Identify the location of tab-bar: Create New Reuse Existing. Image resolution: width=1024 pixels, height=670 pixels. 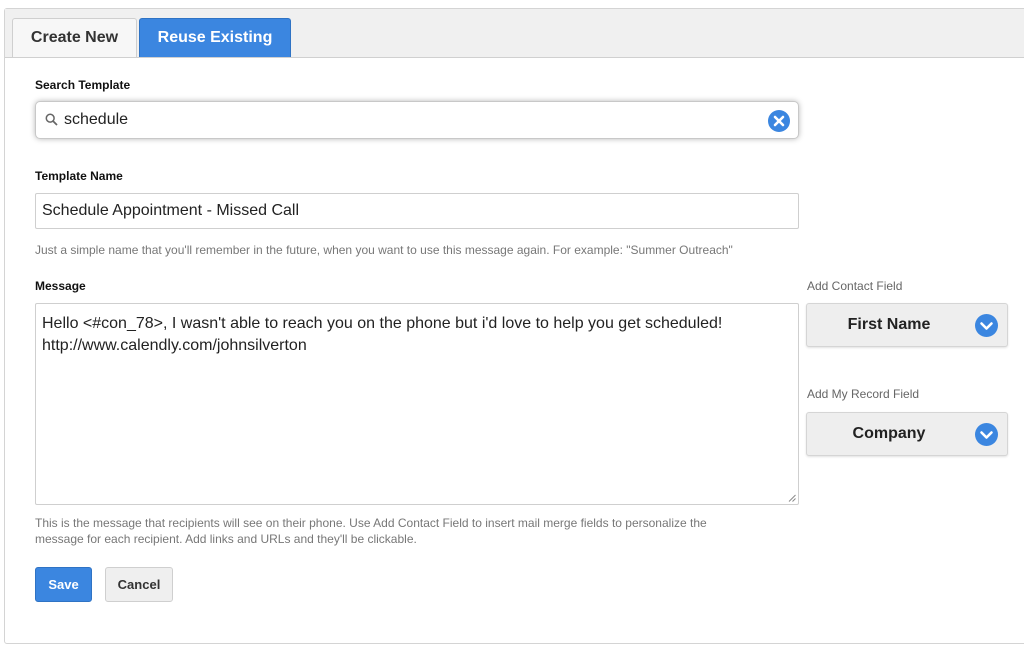
(514, 33).